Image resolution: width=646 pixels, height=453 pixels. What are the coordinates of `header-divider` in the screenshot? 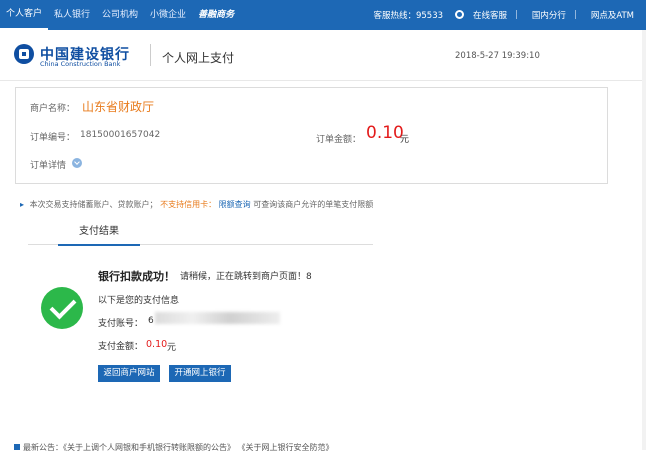 It's located at (150, 55).